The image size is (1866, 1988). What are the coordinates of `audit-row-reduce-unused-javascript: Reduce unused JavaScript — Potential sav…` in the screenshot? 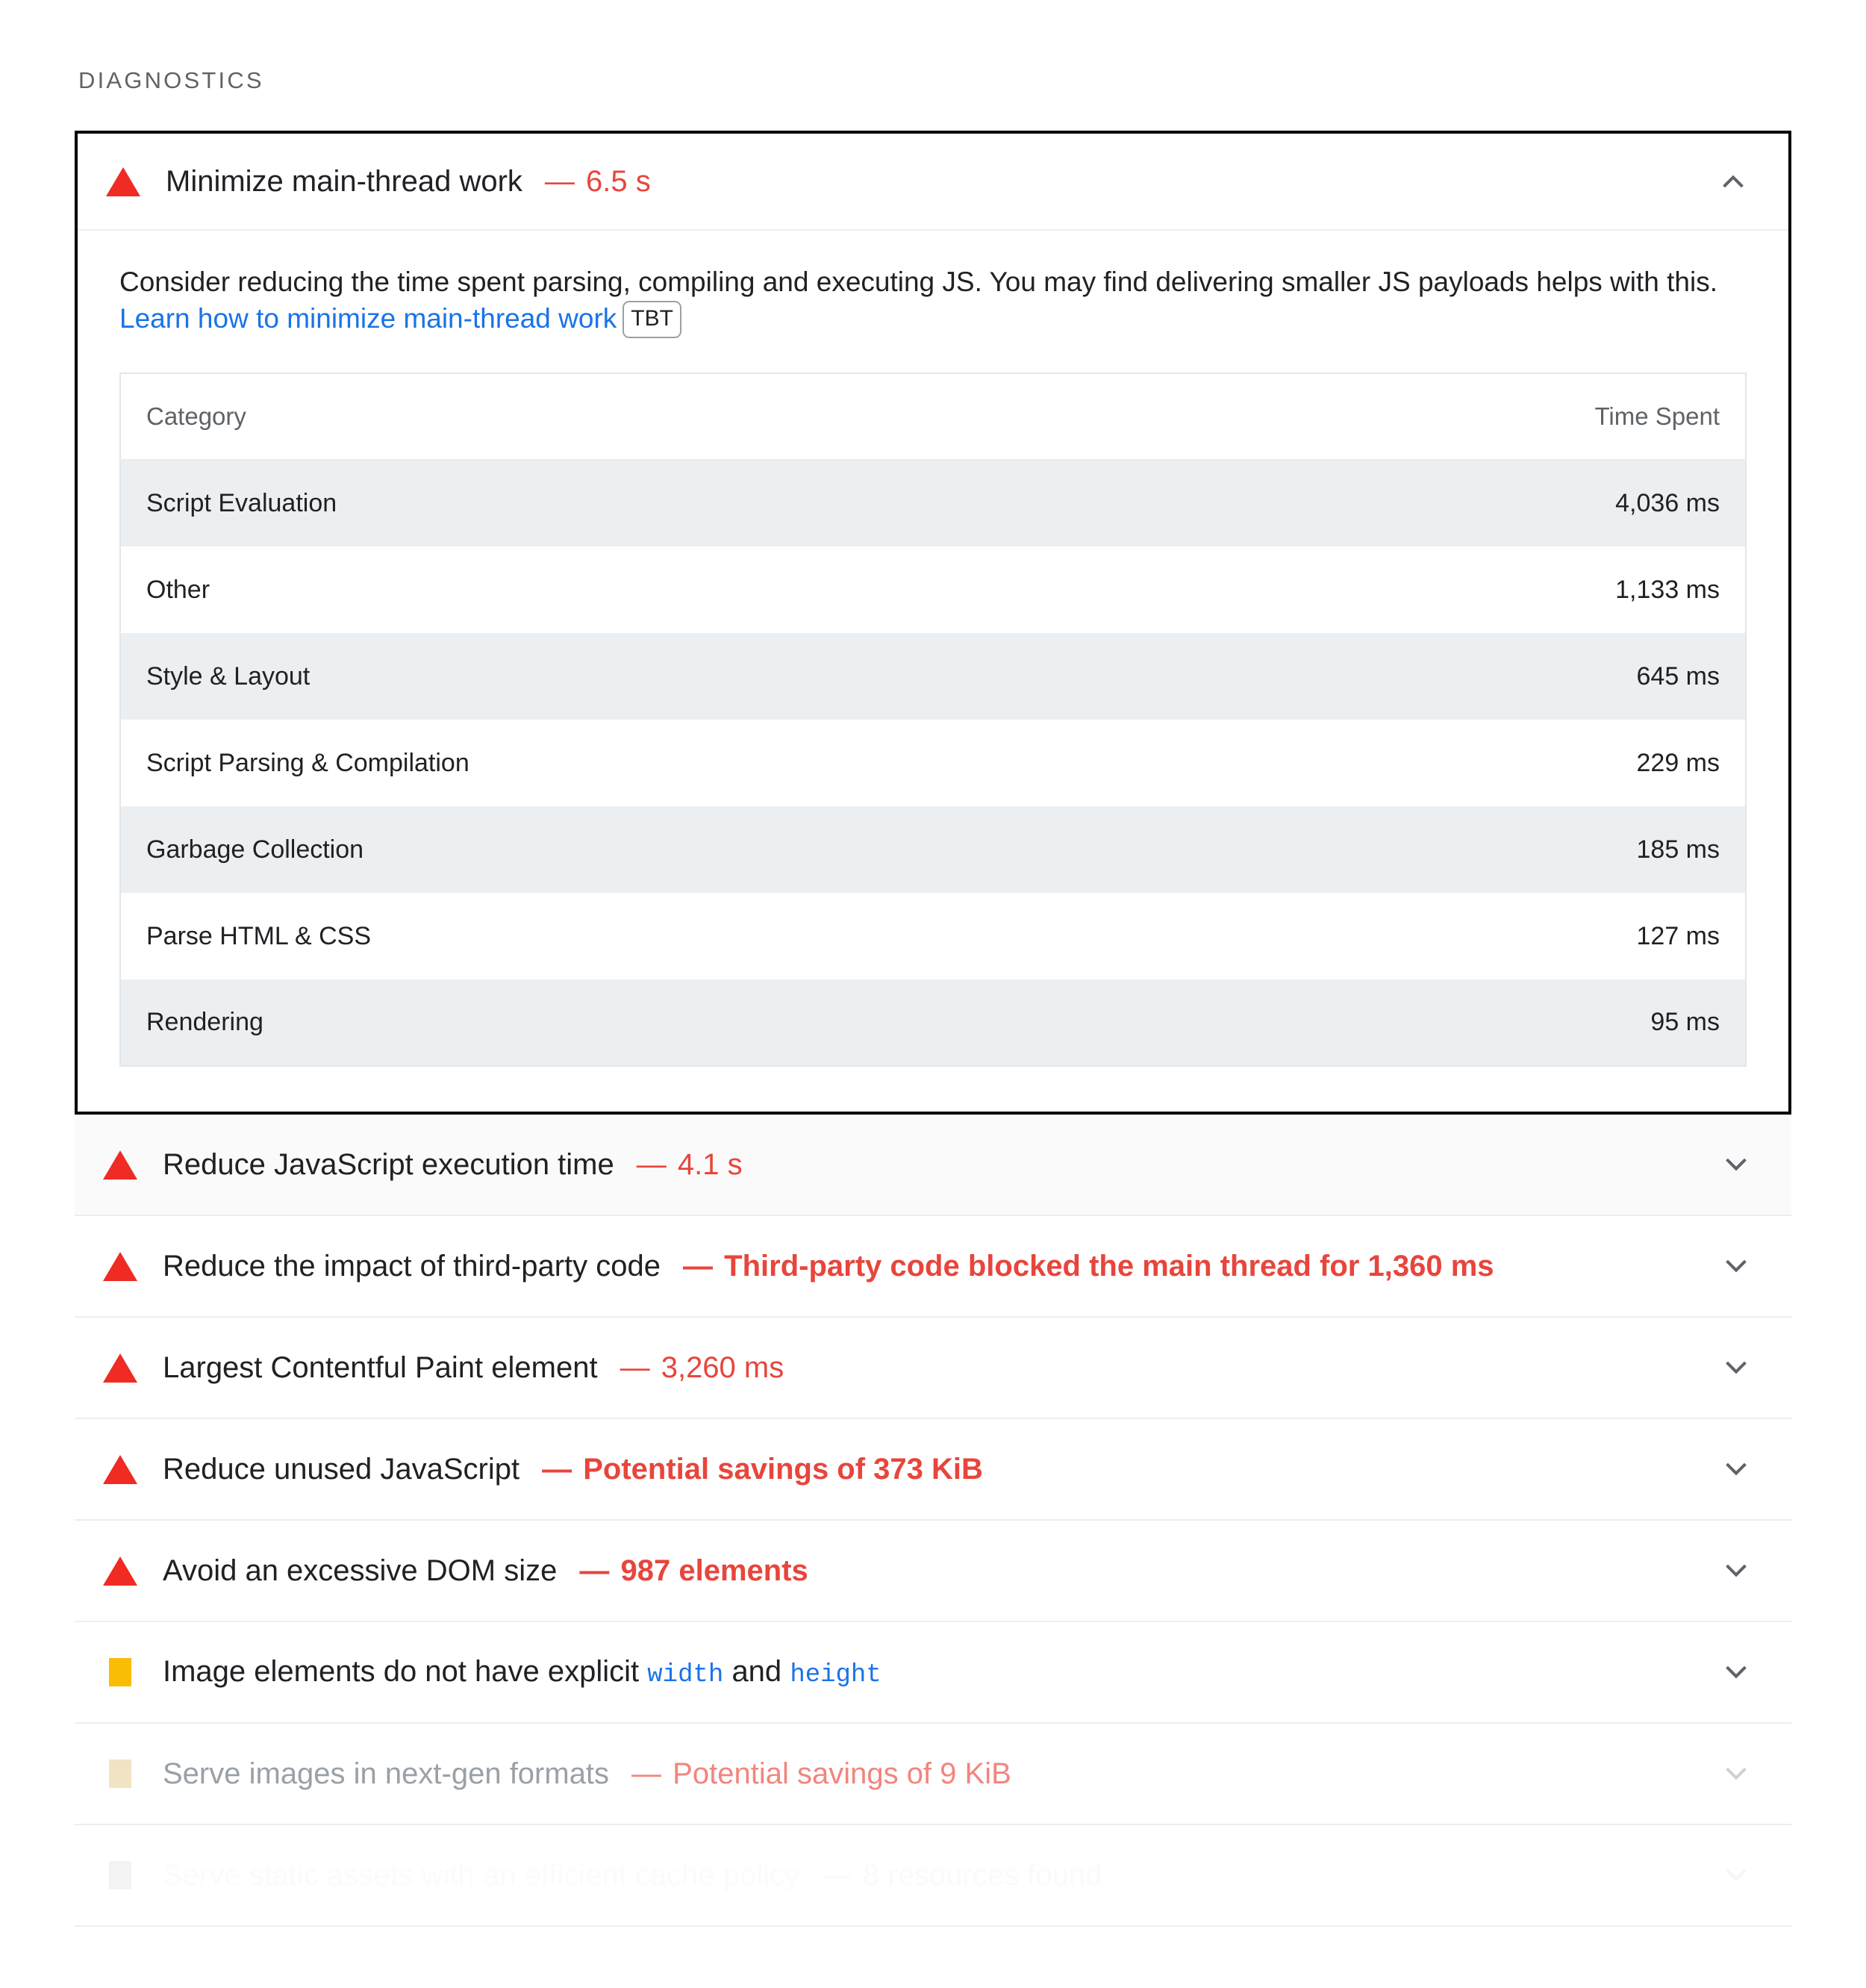 It's located at (933, 1470).